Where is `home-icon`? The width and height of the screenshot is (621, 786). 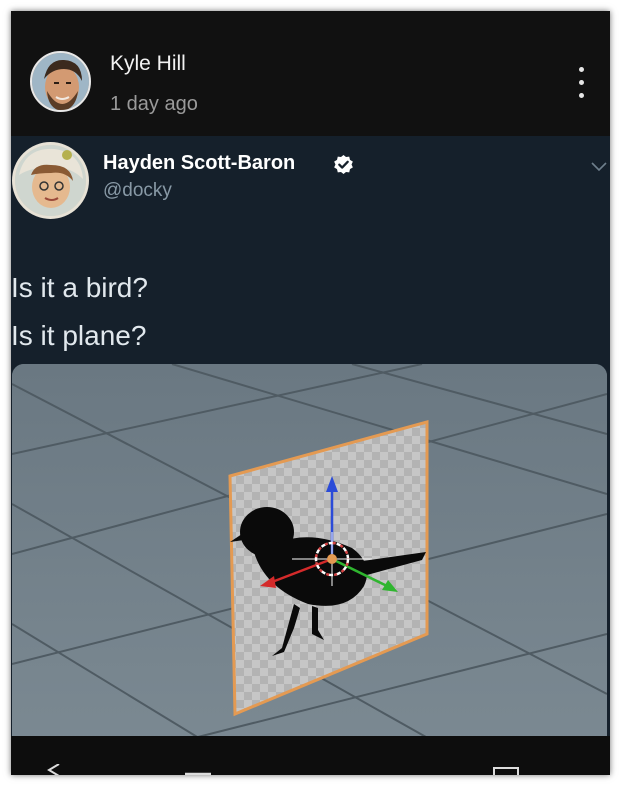 home-icon is located at coordinates (198, 769).